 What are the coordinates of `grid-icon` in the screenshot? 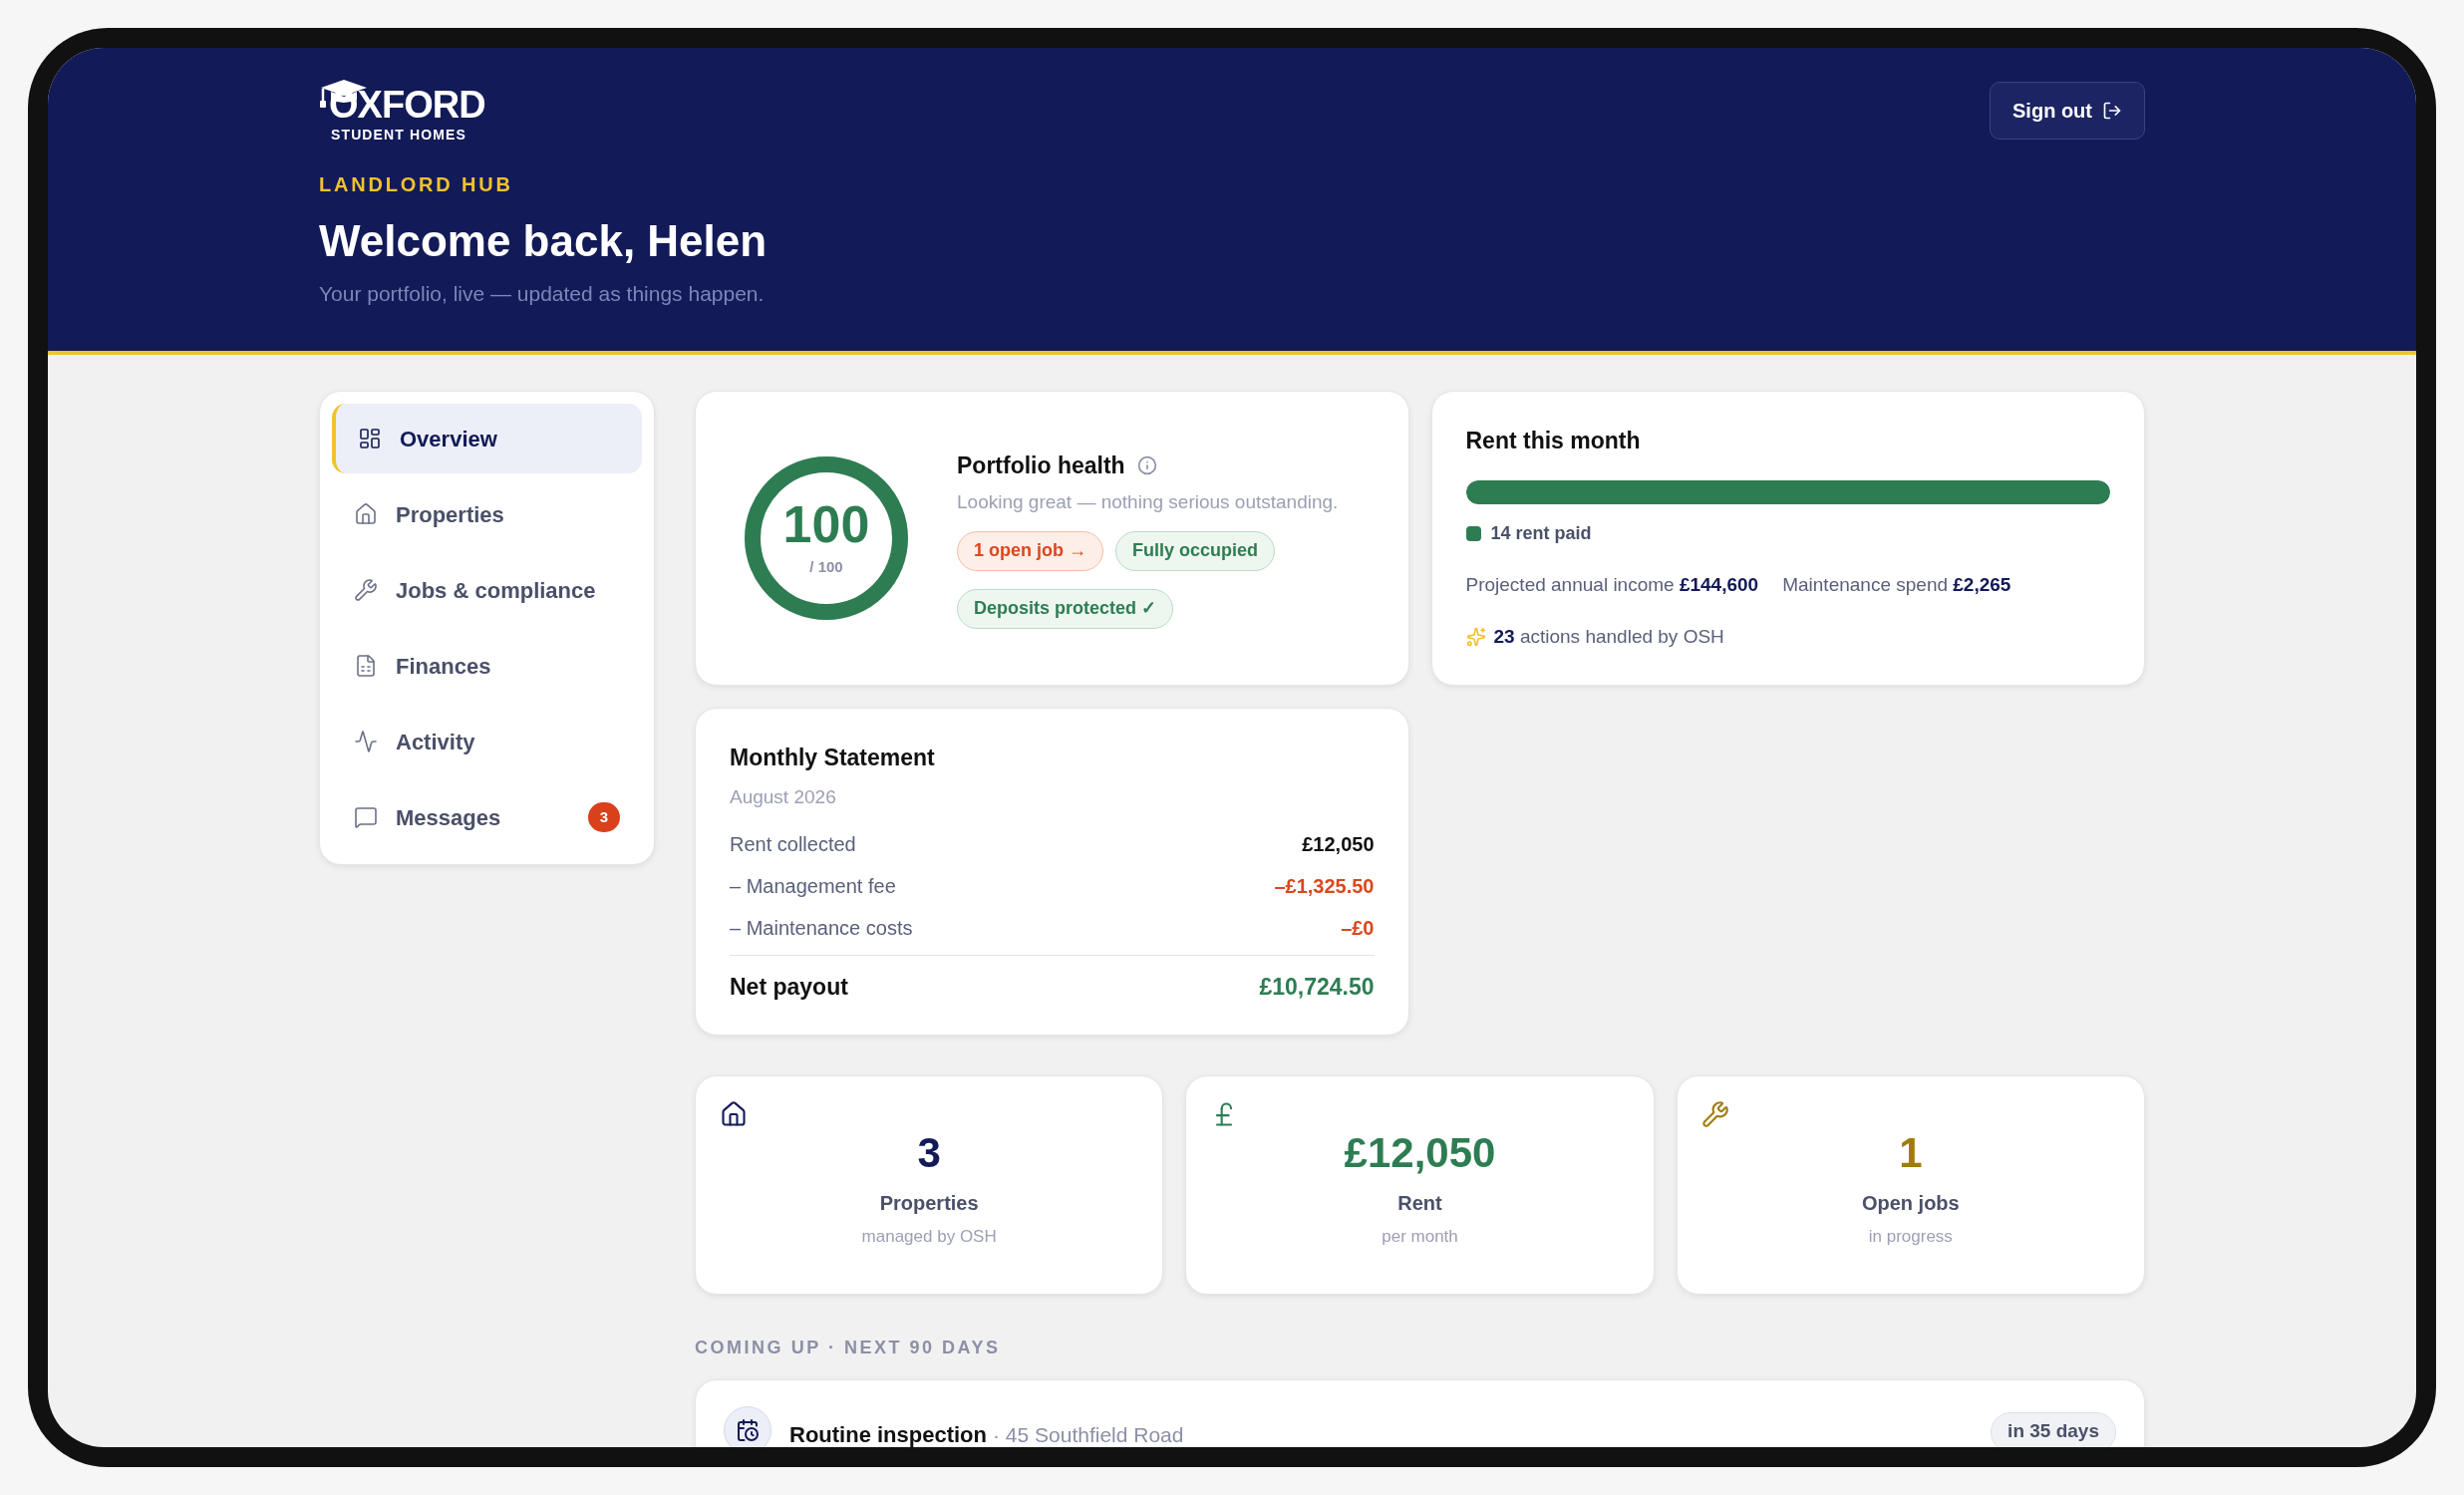 It's located at (370, 438).